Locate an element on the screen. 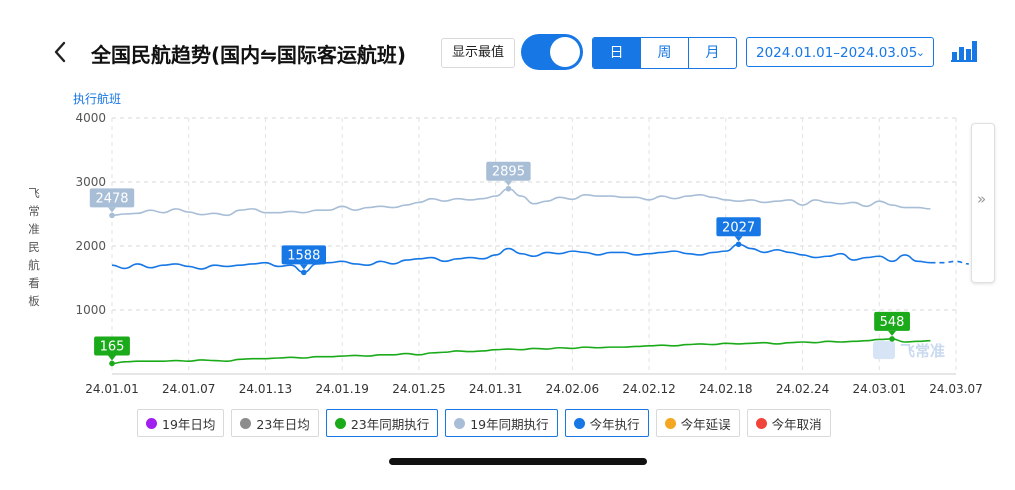 The image size is (1015, 490). legend-label: 今年延误 is located at coordinates (705, 424).